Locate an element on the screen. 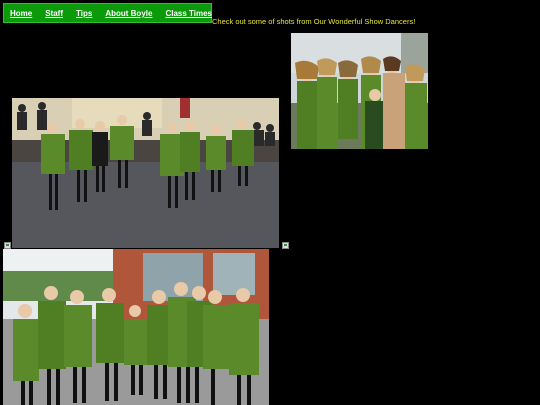 This screenshot has height=405, width=540. photo-group-outdoors is located at coordinates (359, 91).